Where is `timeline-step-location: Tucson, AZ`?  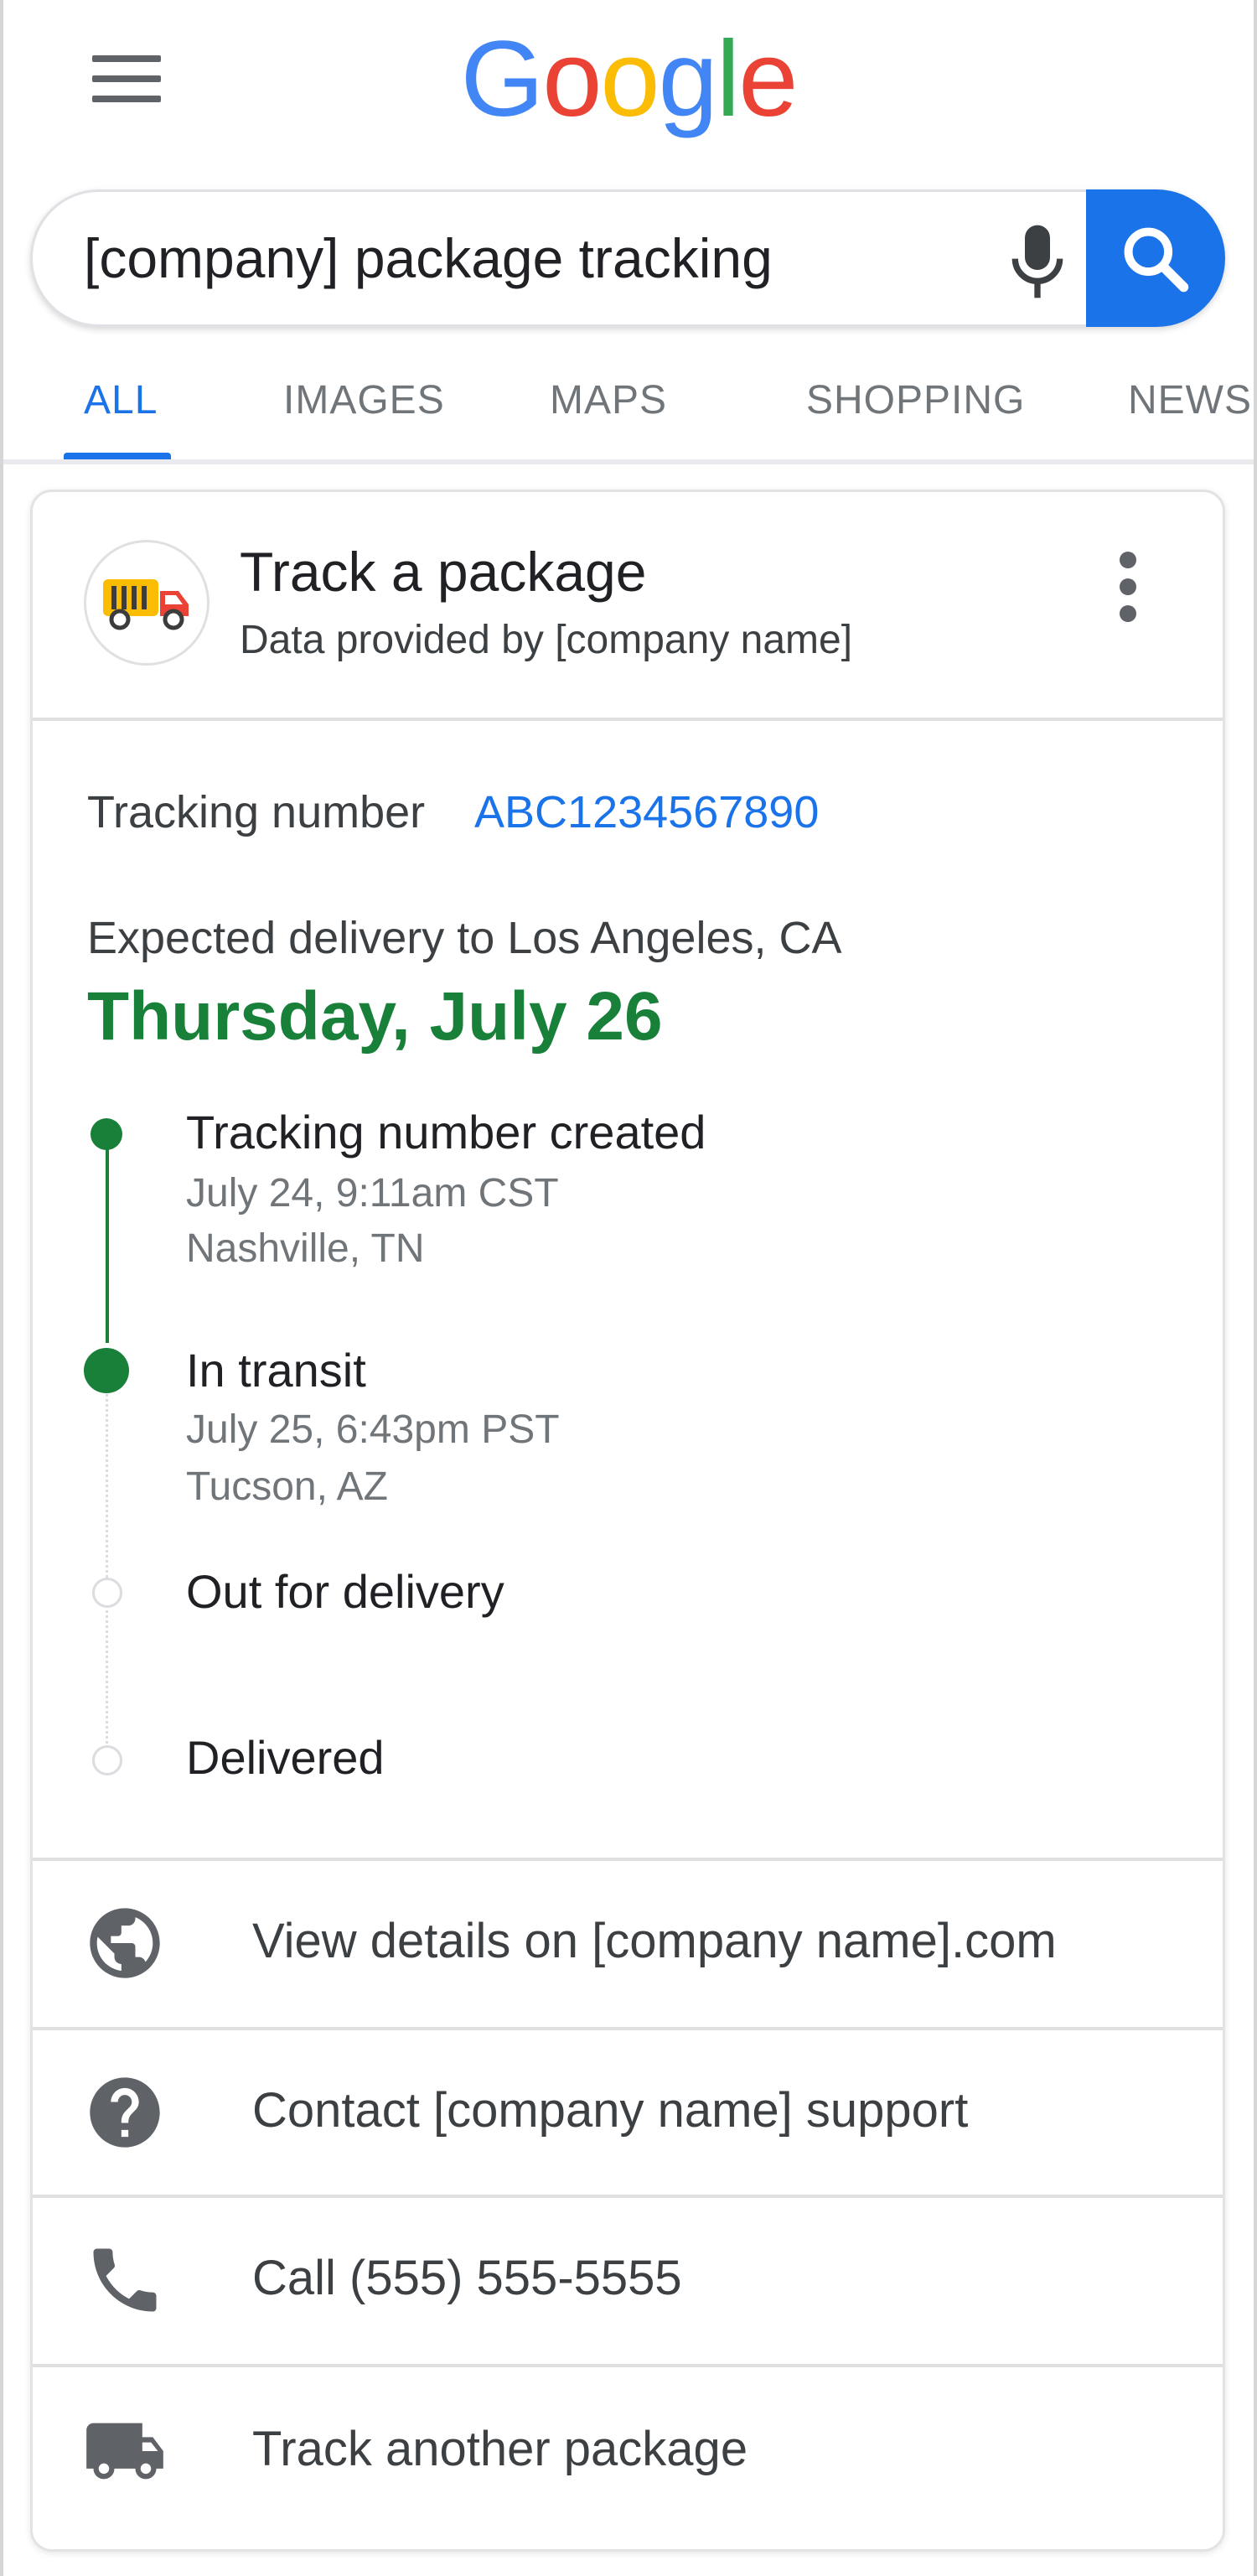
timeline-step-location: Tucson, AZ is located at coordinates (287, 1486).